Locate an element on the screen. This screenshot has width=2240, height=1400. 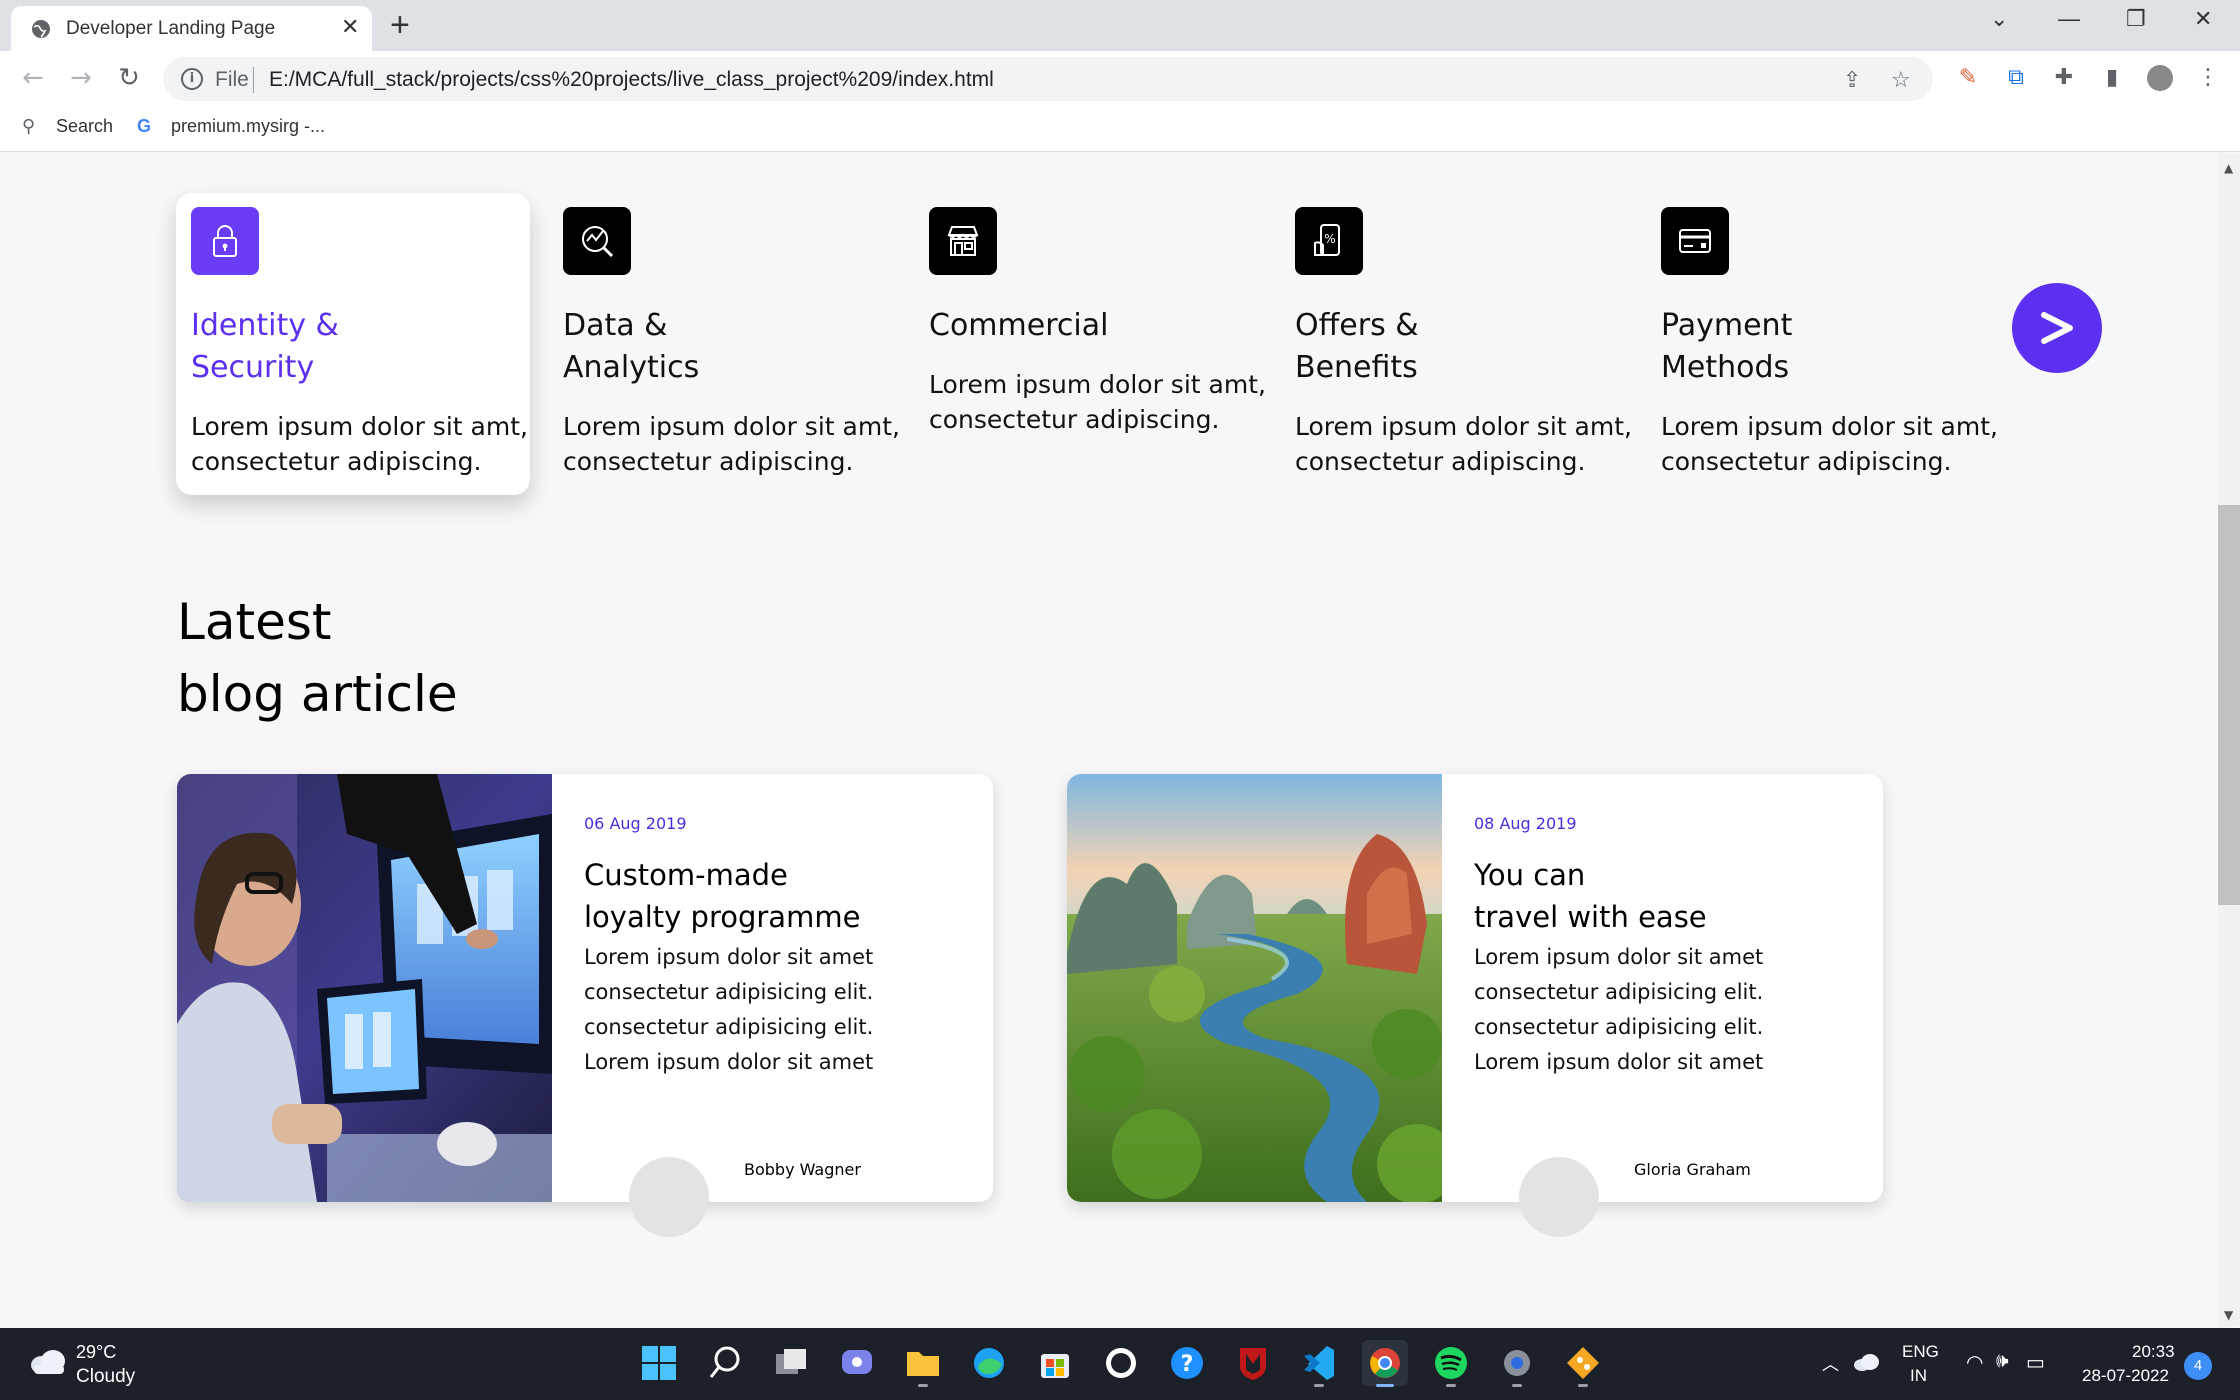
card-icon is located at coordinates (1695, 241).